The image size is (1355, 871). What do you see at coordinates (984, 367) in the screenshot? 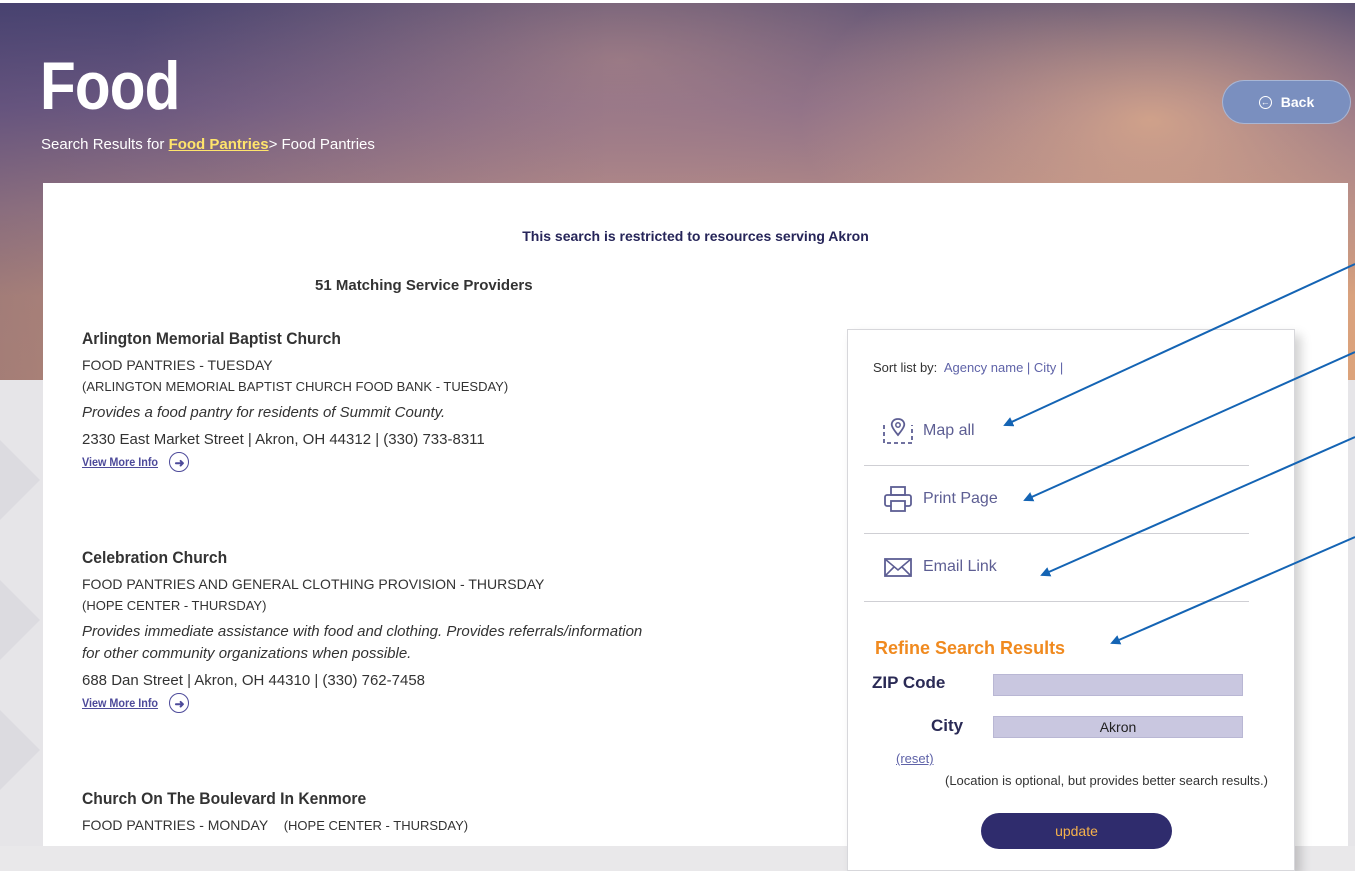
I see `sort-by-agency-link: Agency name` at bounding box center [984, 367].